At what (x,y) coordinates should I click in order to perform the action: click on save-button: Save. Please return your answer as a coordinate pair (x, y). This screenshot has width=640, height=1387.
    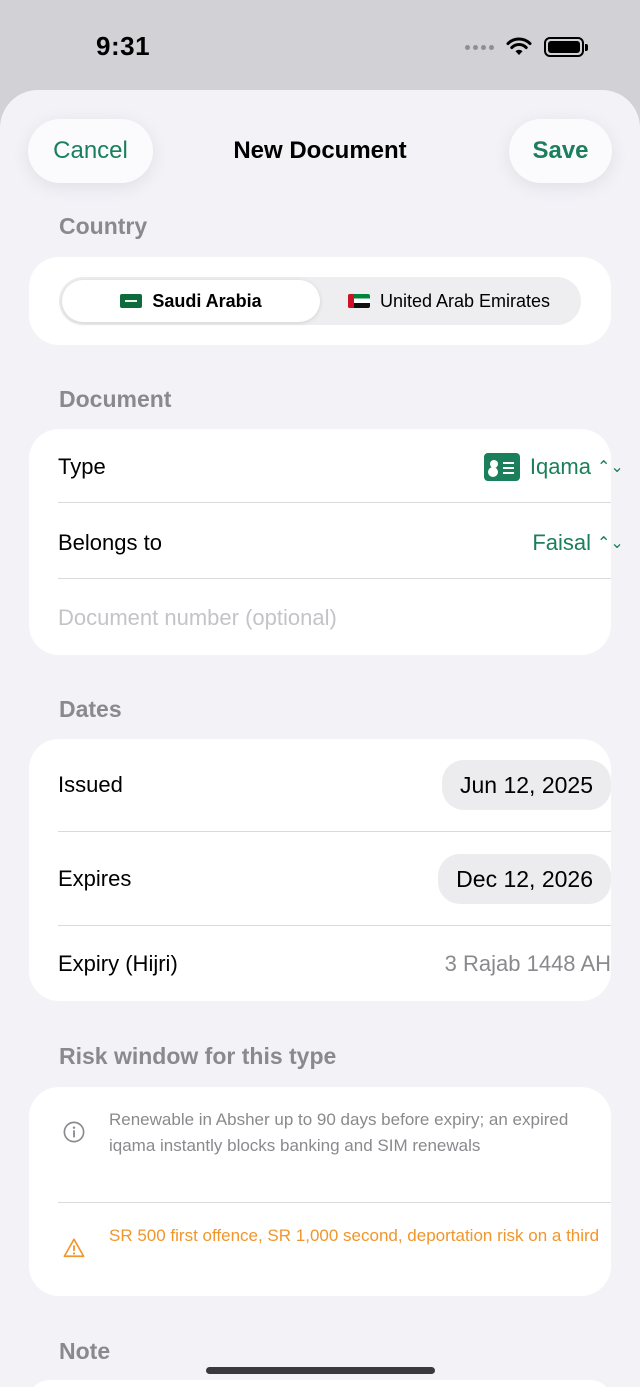
    Looking at the image, I should click on (560, 151).